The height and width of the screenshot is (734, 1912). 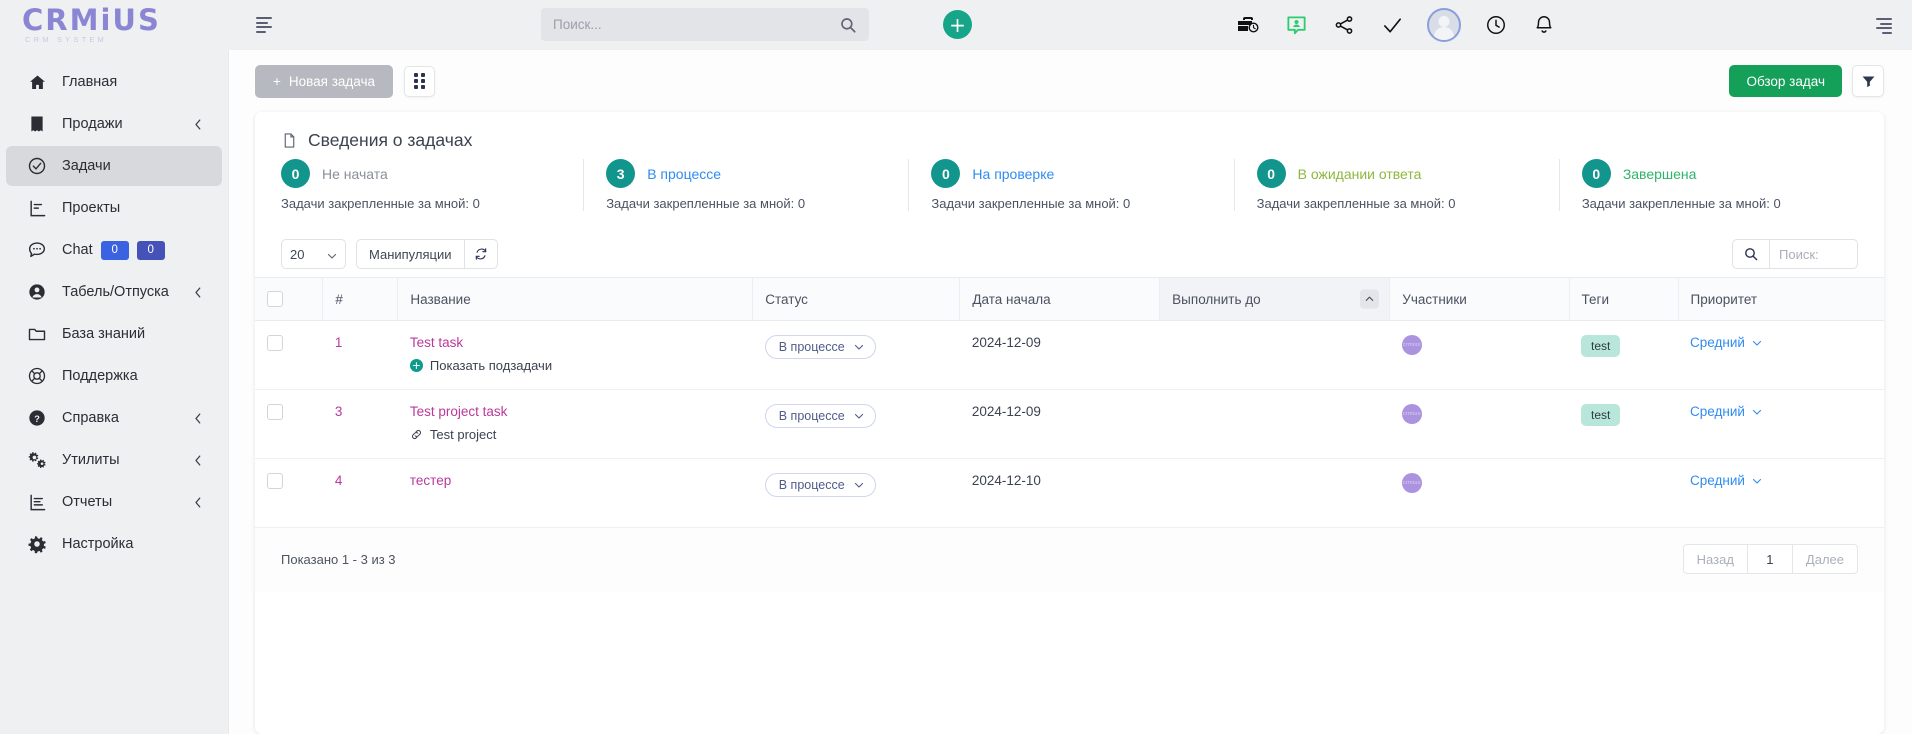 What do you see at coordinates (575, 299) in the screenshot?
I see `column-header-name: Название` at bounding box center [575, 299].